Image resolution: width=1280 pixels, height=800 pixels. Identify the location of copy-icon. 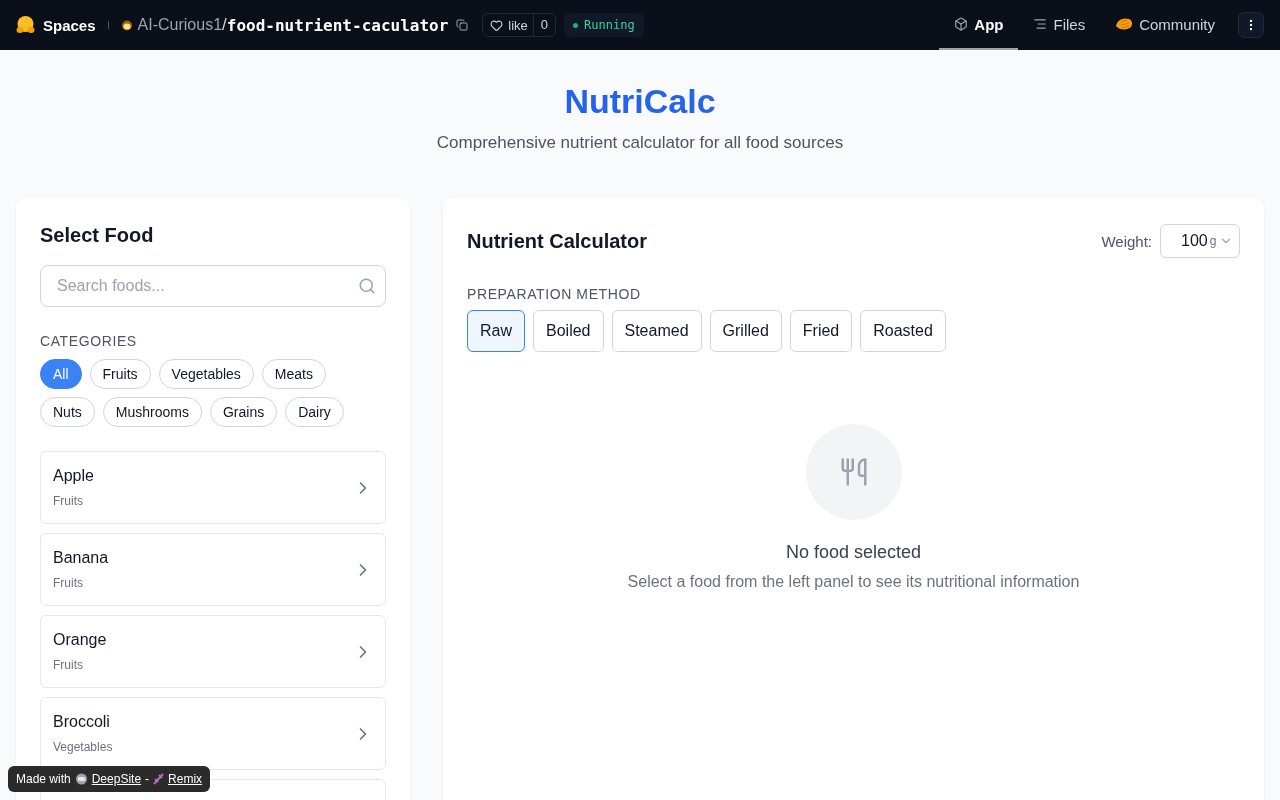
(462, 25).